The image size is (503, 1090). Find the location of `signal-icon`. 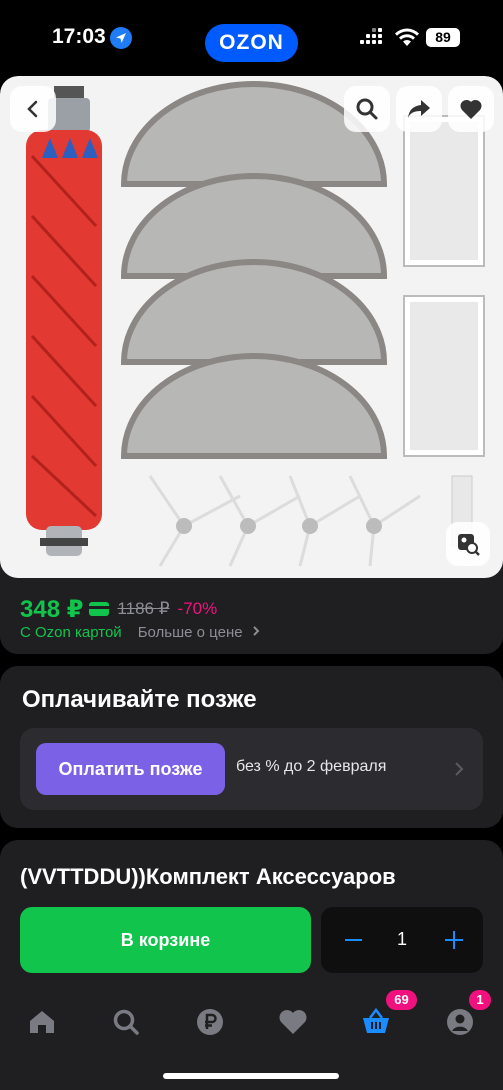

signal-icon is located at coordinates (373, 38).